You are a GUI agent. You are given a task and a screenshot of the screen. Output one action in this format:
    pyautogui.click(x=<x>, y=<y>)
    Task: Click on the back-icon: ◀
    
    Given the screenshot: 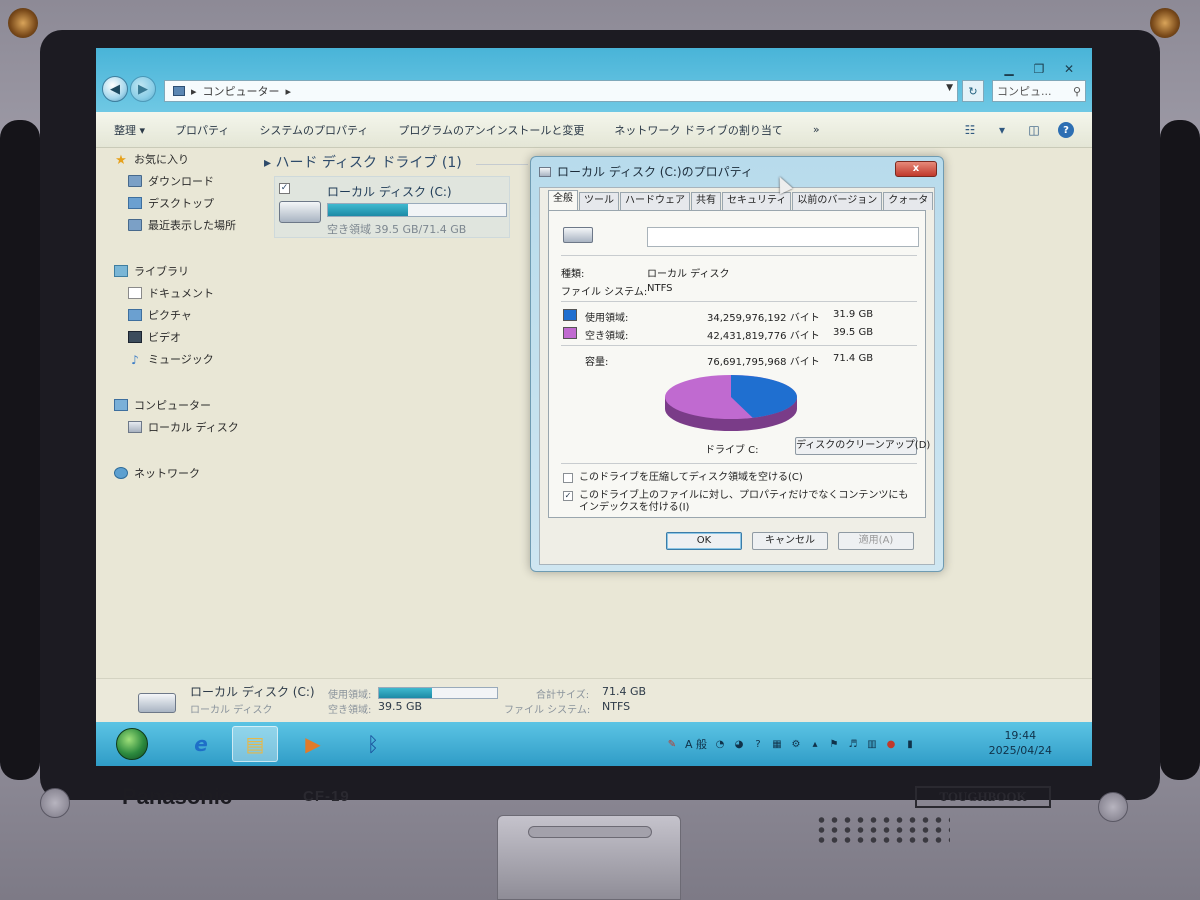 What is the action you would take?
    pyautogui.click(x=115, y=89)
    